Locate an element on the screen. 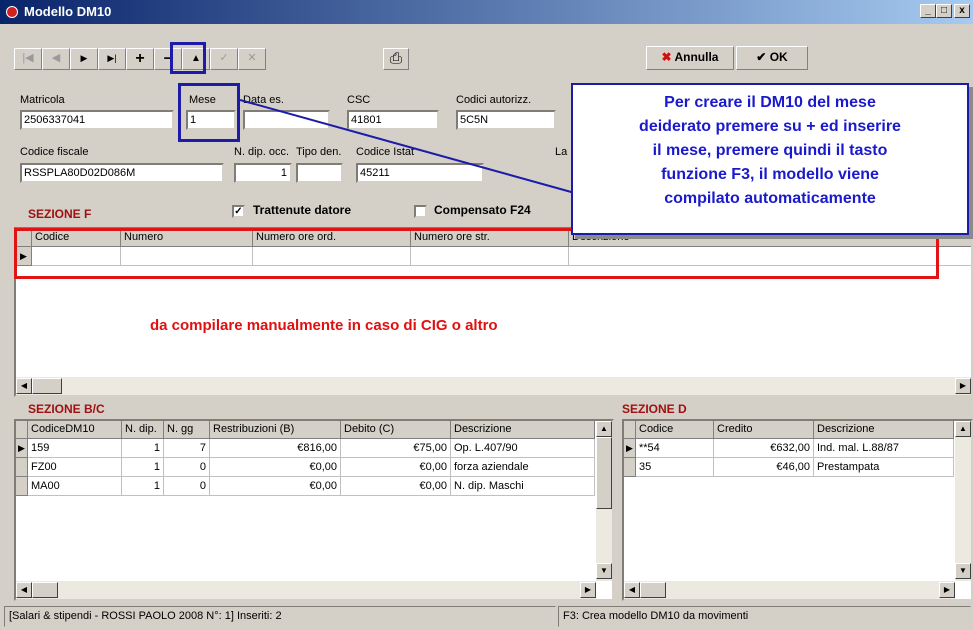 The height and width of the screenshot is (630, 973). callout-line: Per creare il DM10 del mese is located at coordinates (770, 102).